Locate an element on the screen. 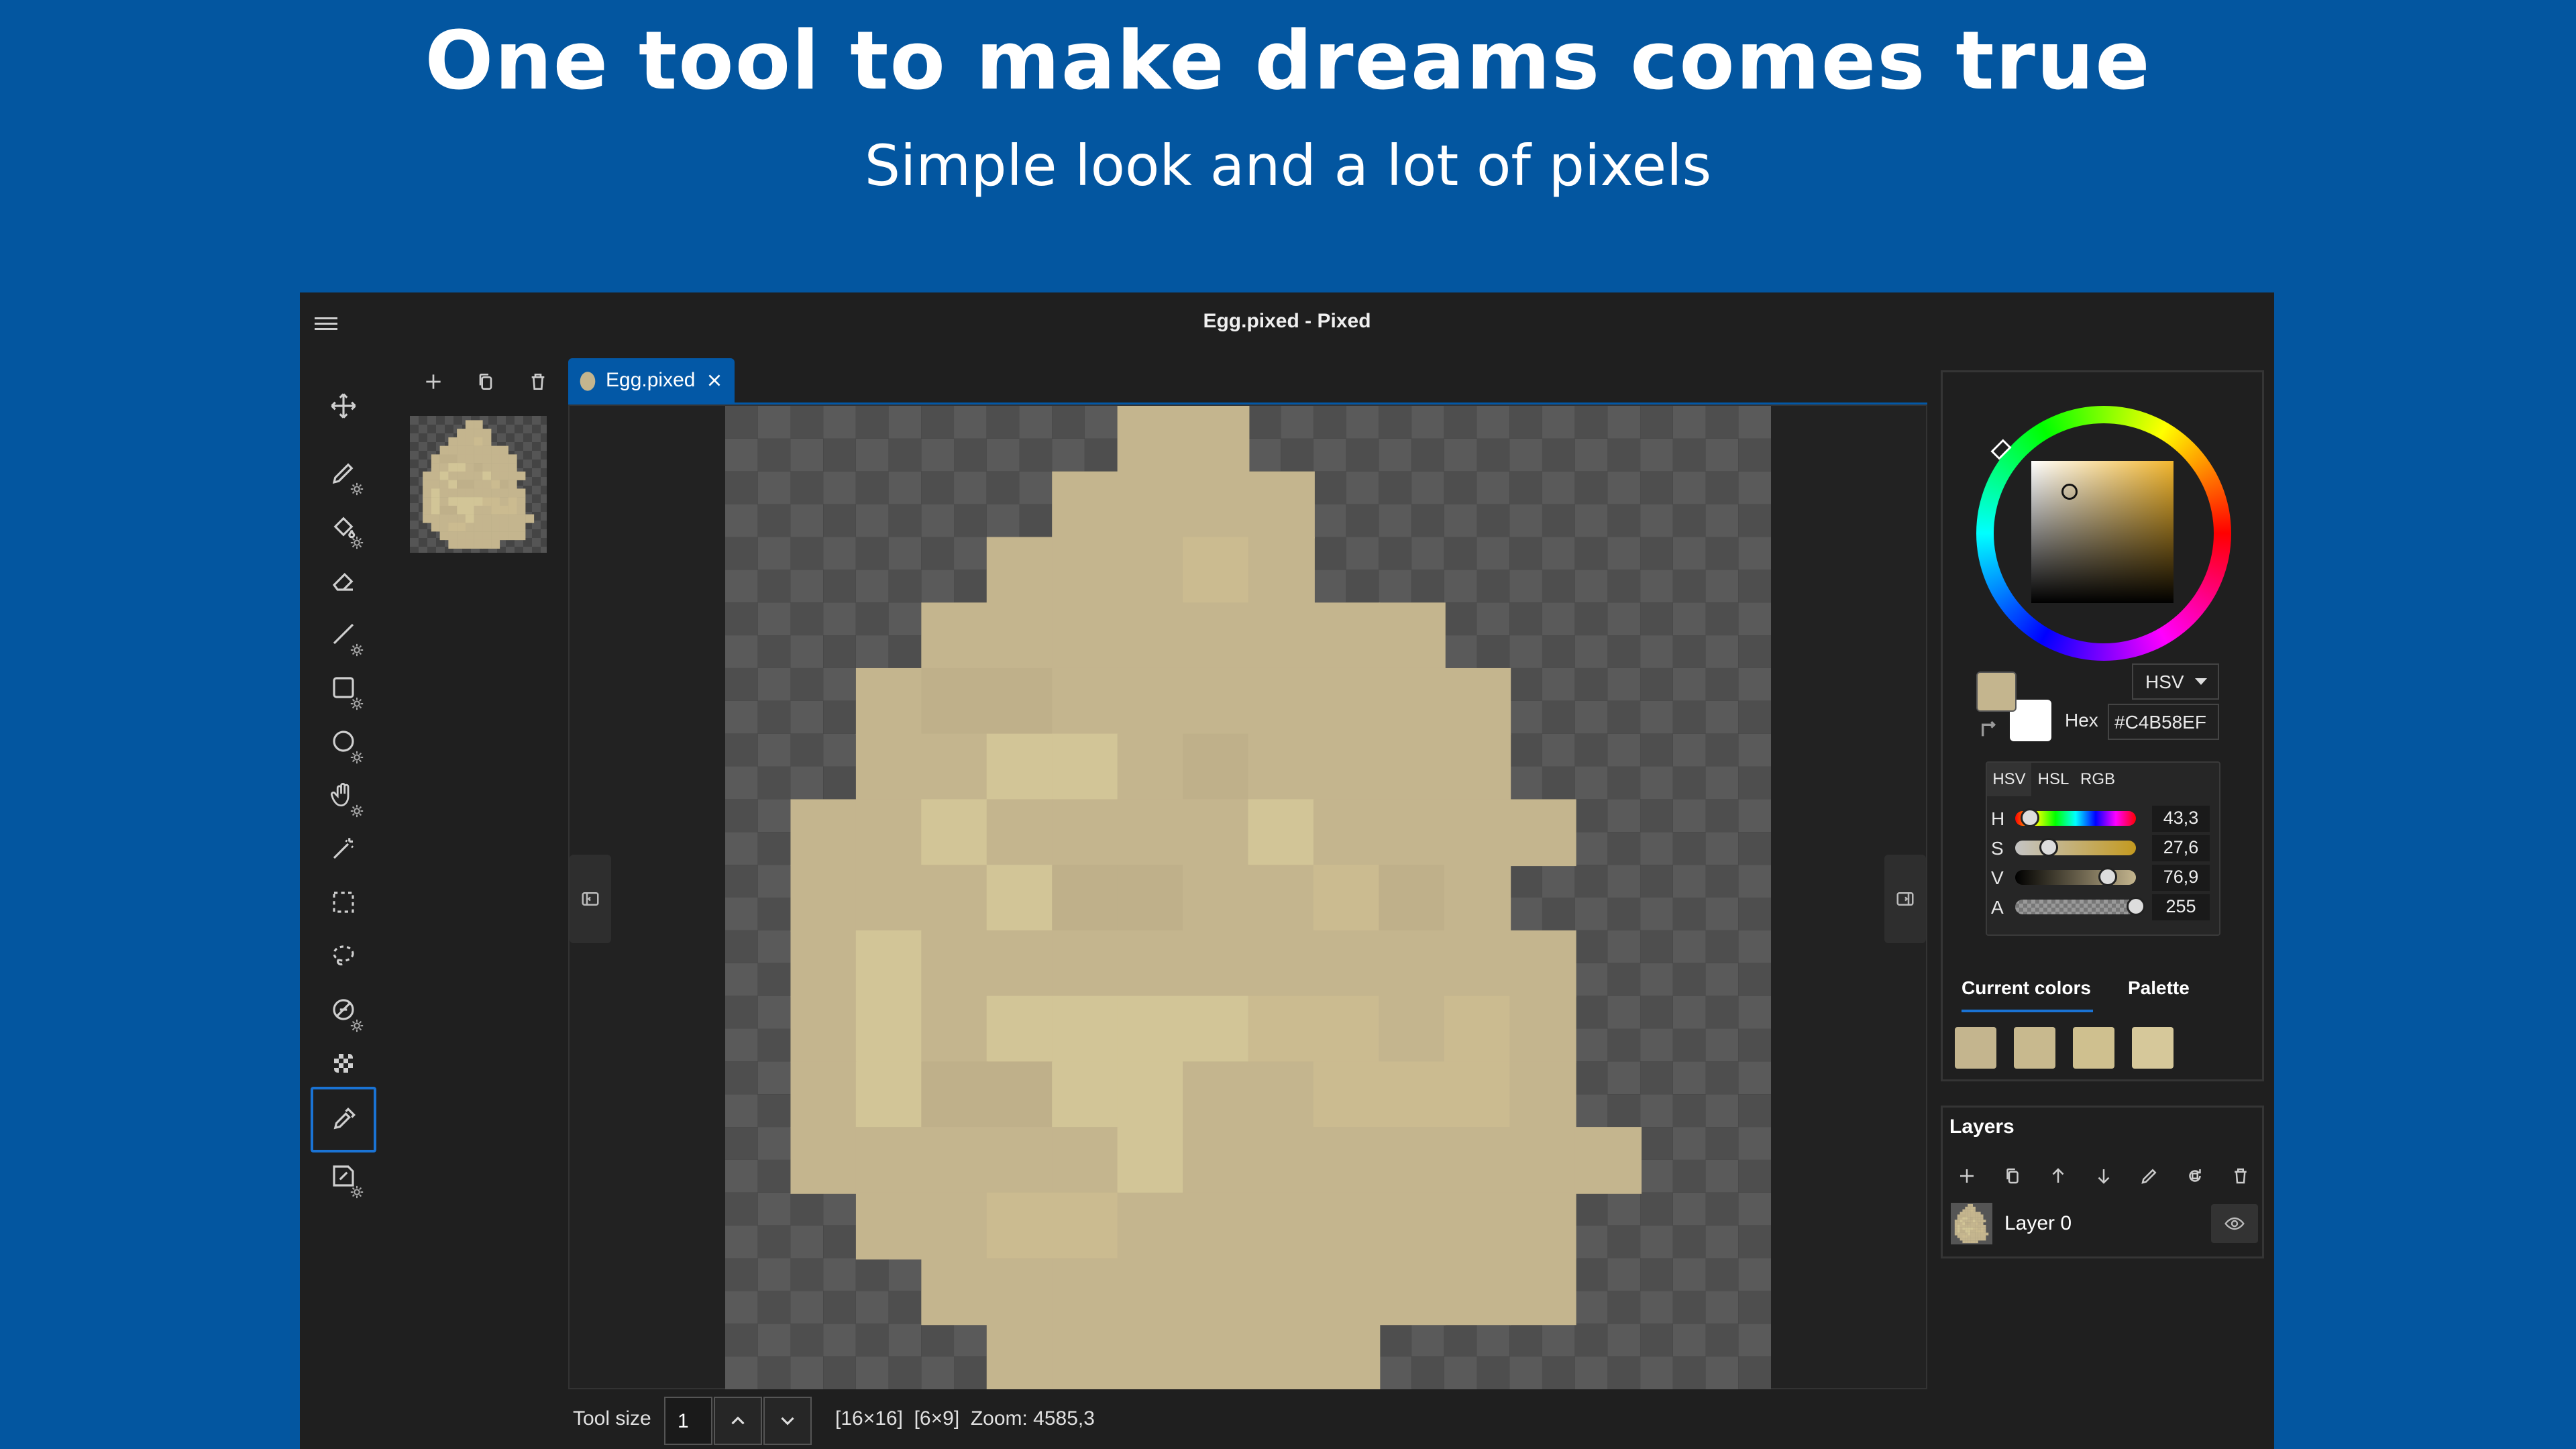 Image resolution: width=2576 pixels, height=1449 pixels. slider-value-input: 43,3 is located at coordinates (2181, 819).